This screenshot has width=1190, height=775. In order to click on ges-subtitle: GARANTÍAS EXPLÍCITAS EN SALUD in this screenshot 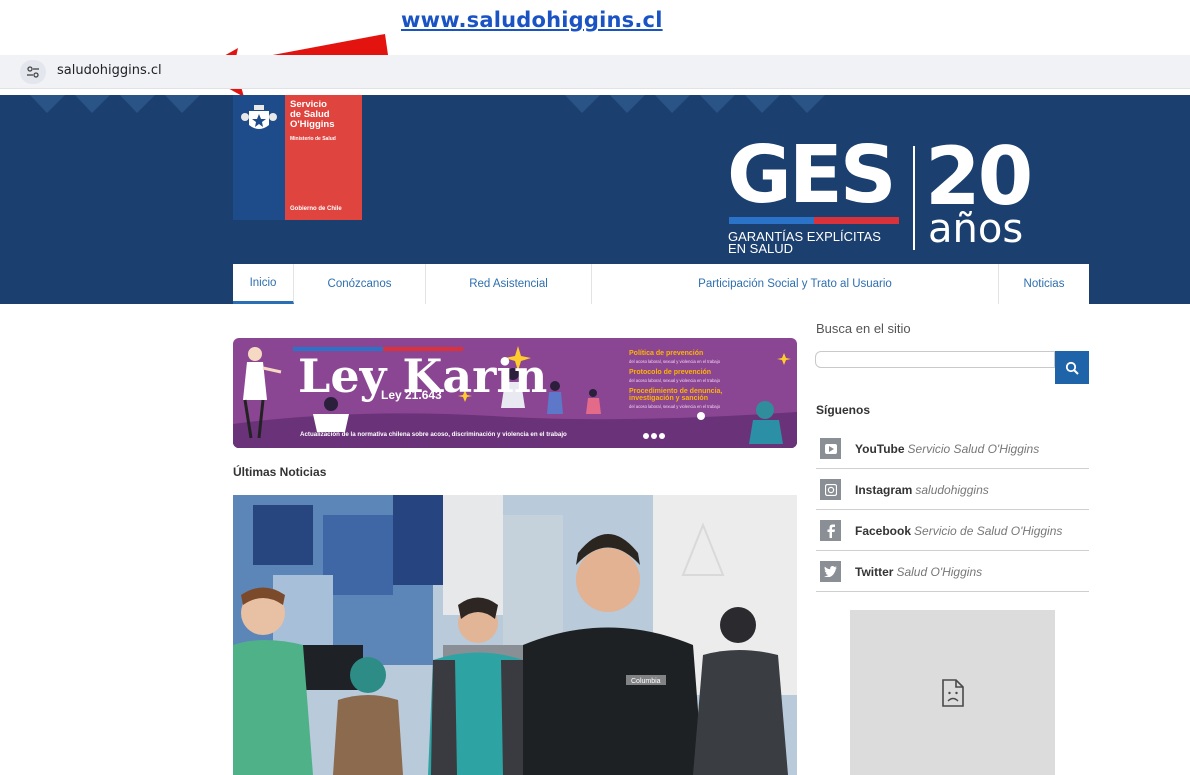, I will do `click(804, 242)`.